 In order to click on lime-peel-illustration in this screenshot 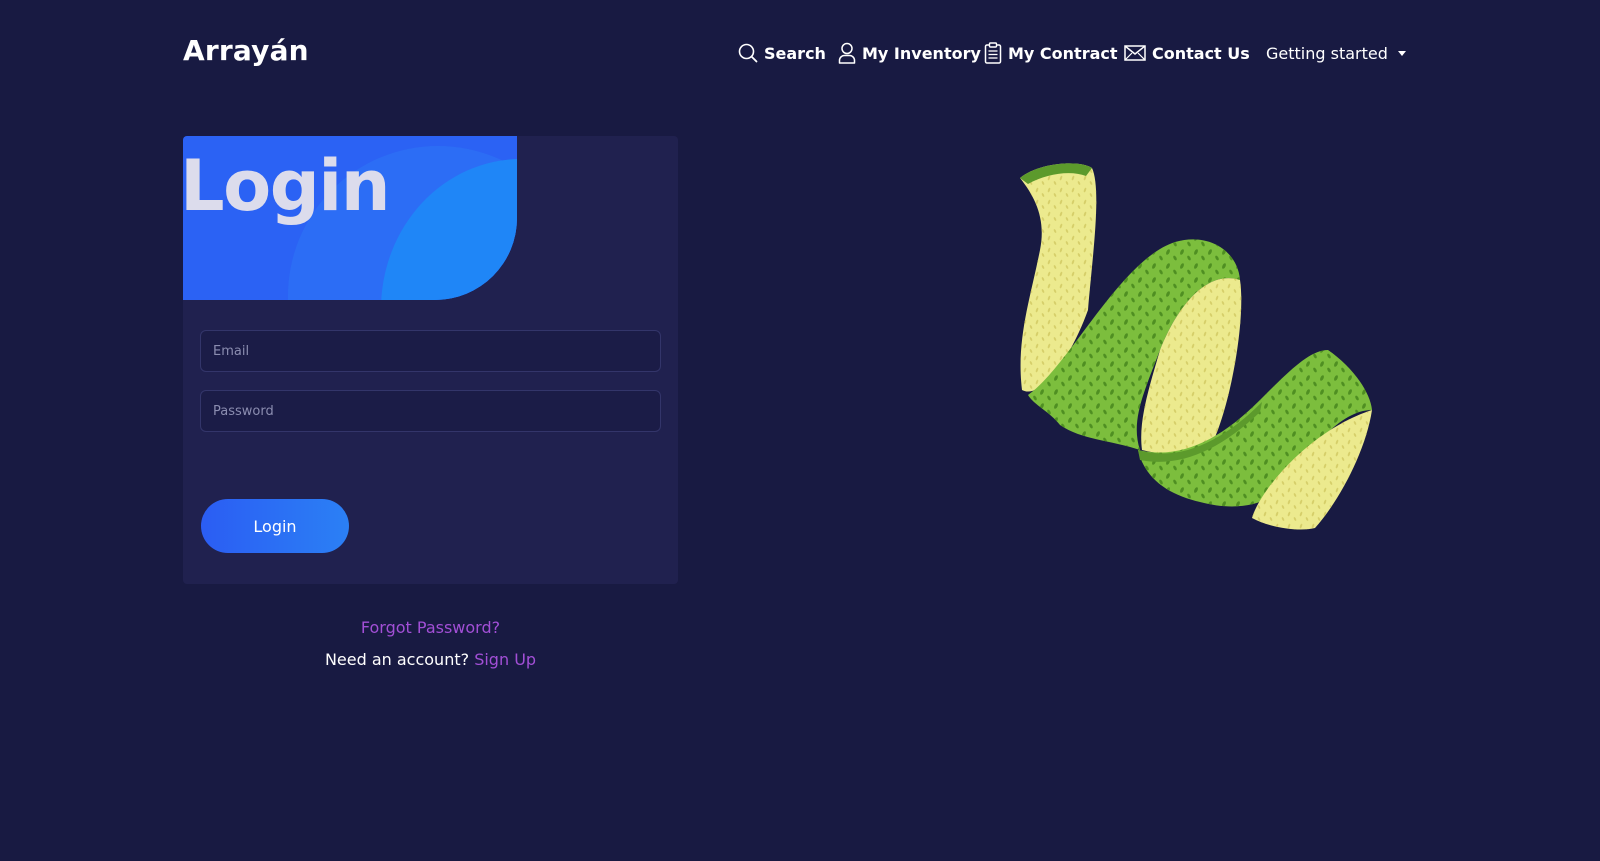, I will do `click(1210, 350)`.